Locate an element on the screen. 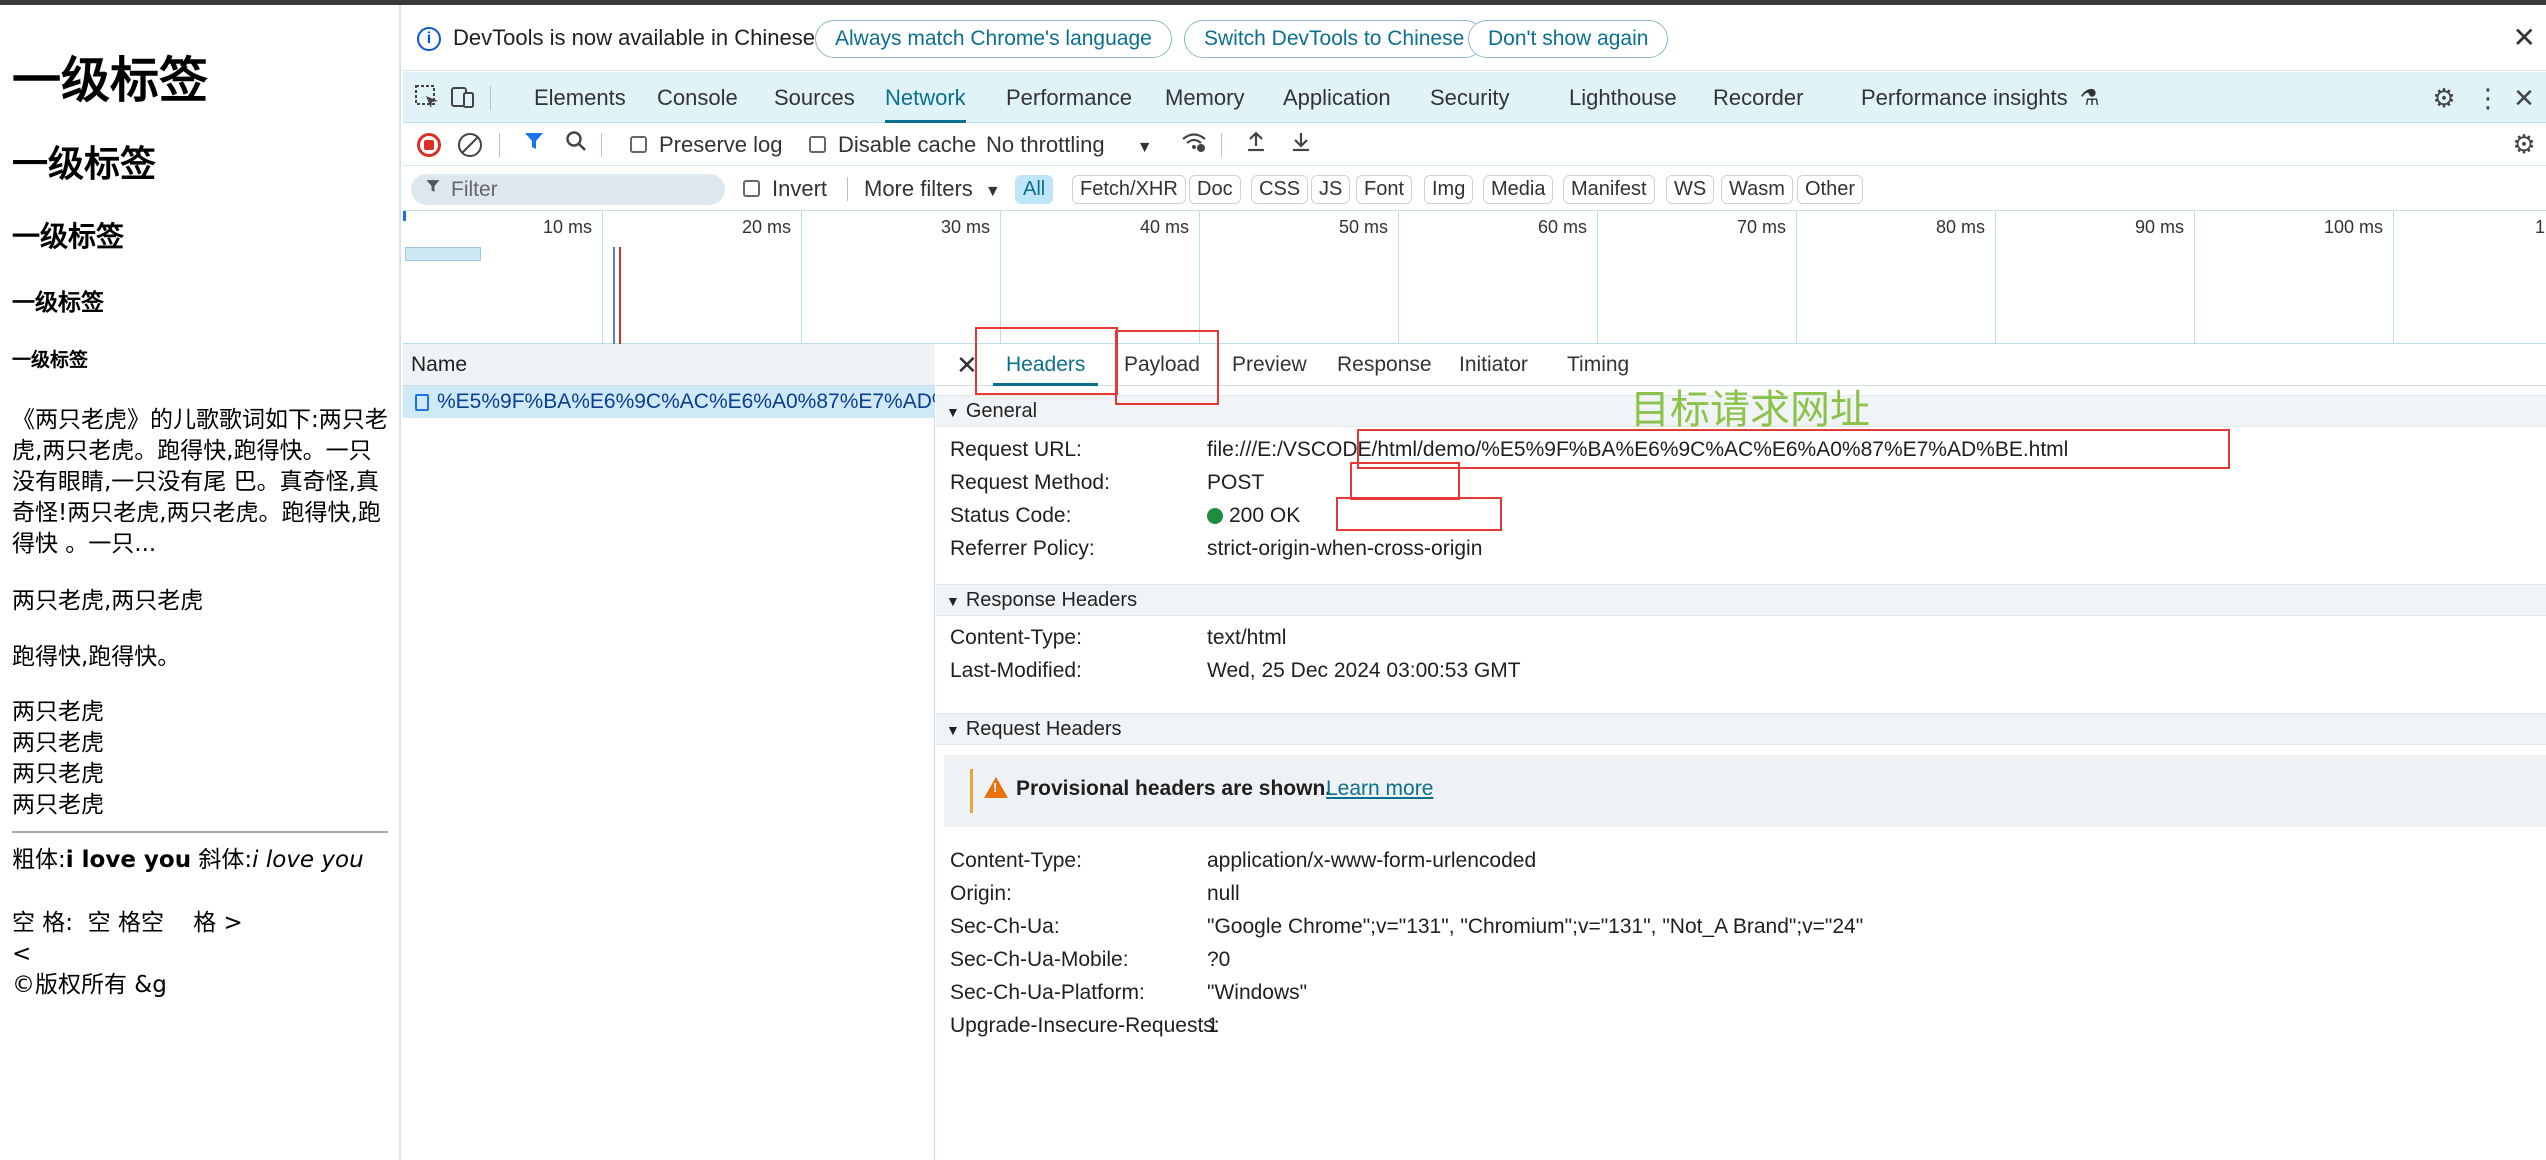  filter-input: Filter is located at coordinates (568, 189).